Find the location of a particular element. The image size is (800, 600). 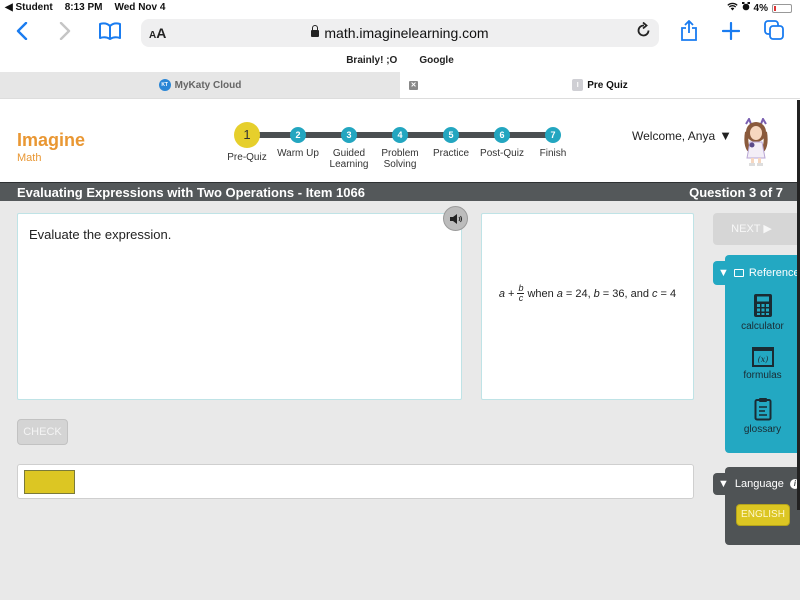

caret-down-icon: ▼ is located at coordinates (726, 135).